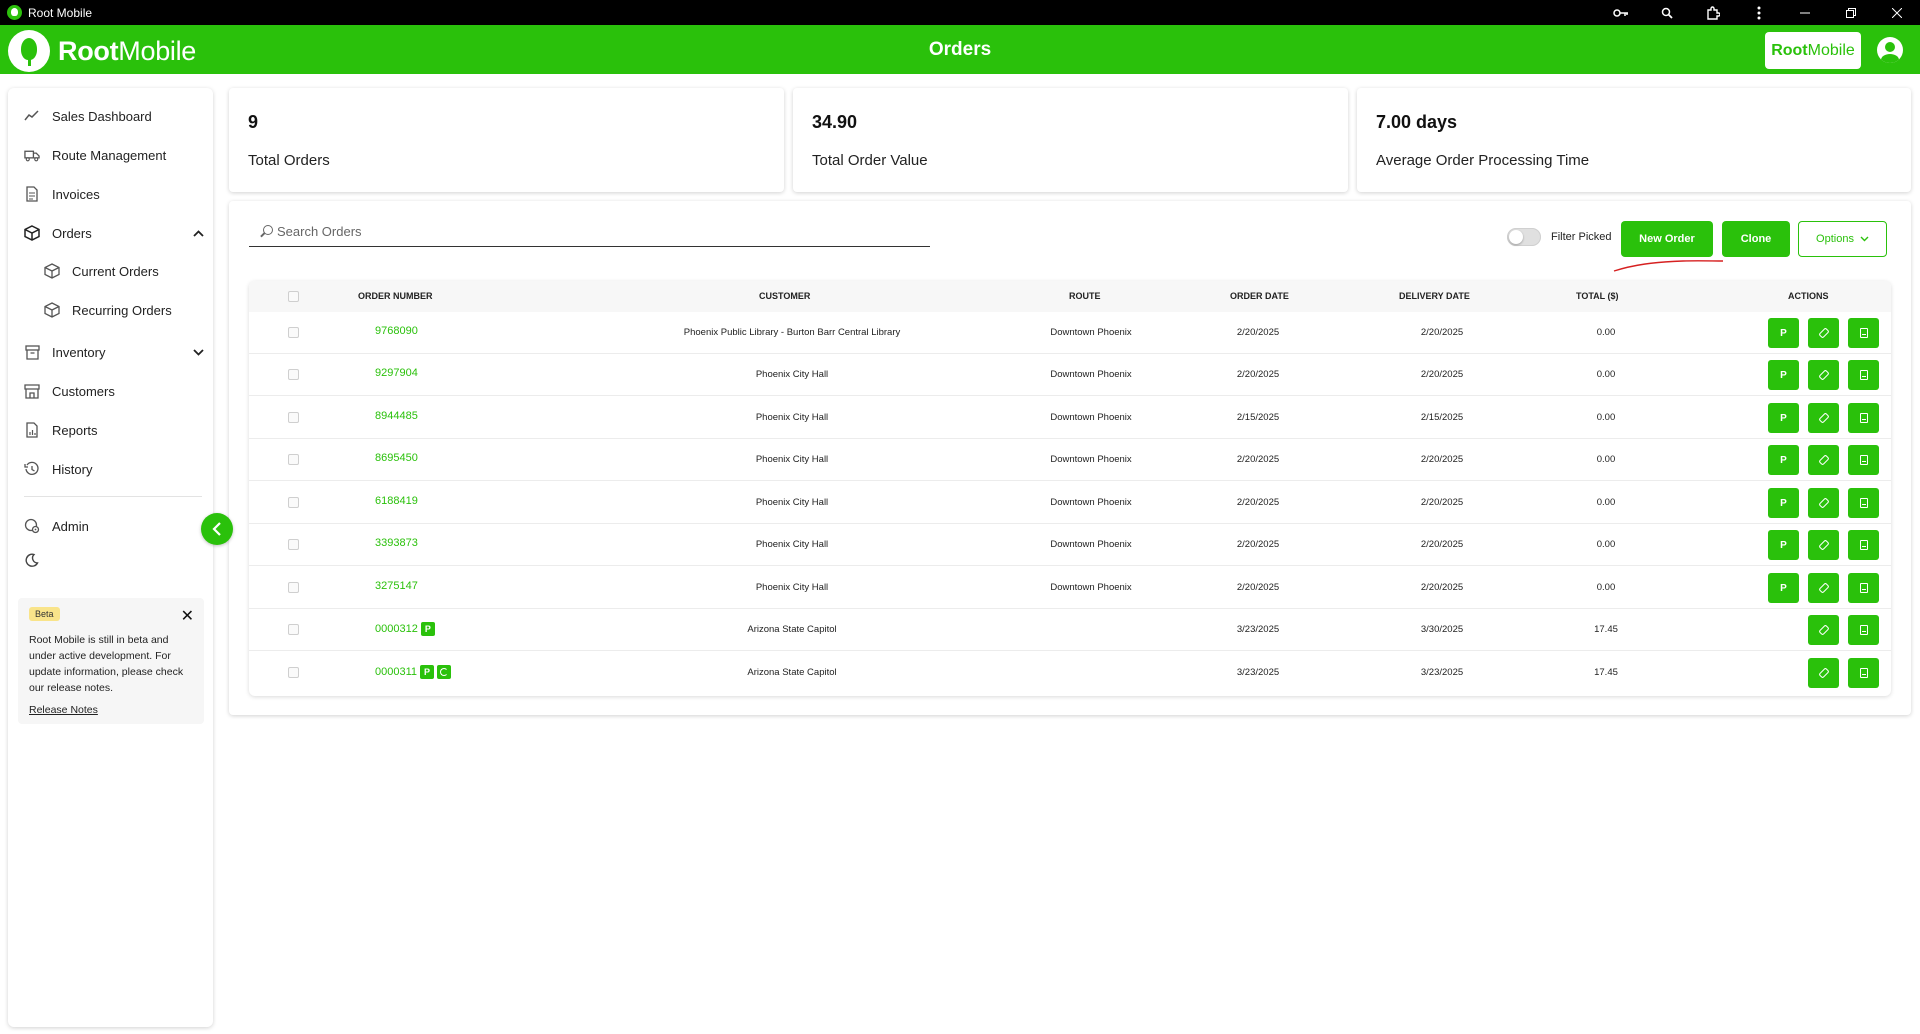  I want to click on sidebar-item-admin: Admin, so click(114, 526).